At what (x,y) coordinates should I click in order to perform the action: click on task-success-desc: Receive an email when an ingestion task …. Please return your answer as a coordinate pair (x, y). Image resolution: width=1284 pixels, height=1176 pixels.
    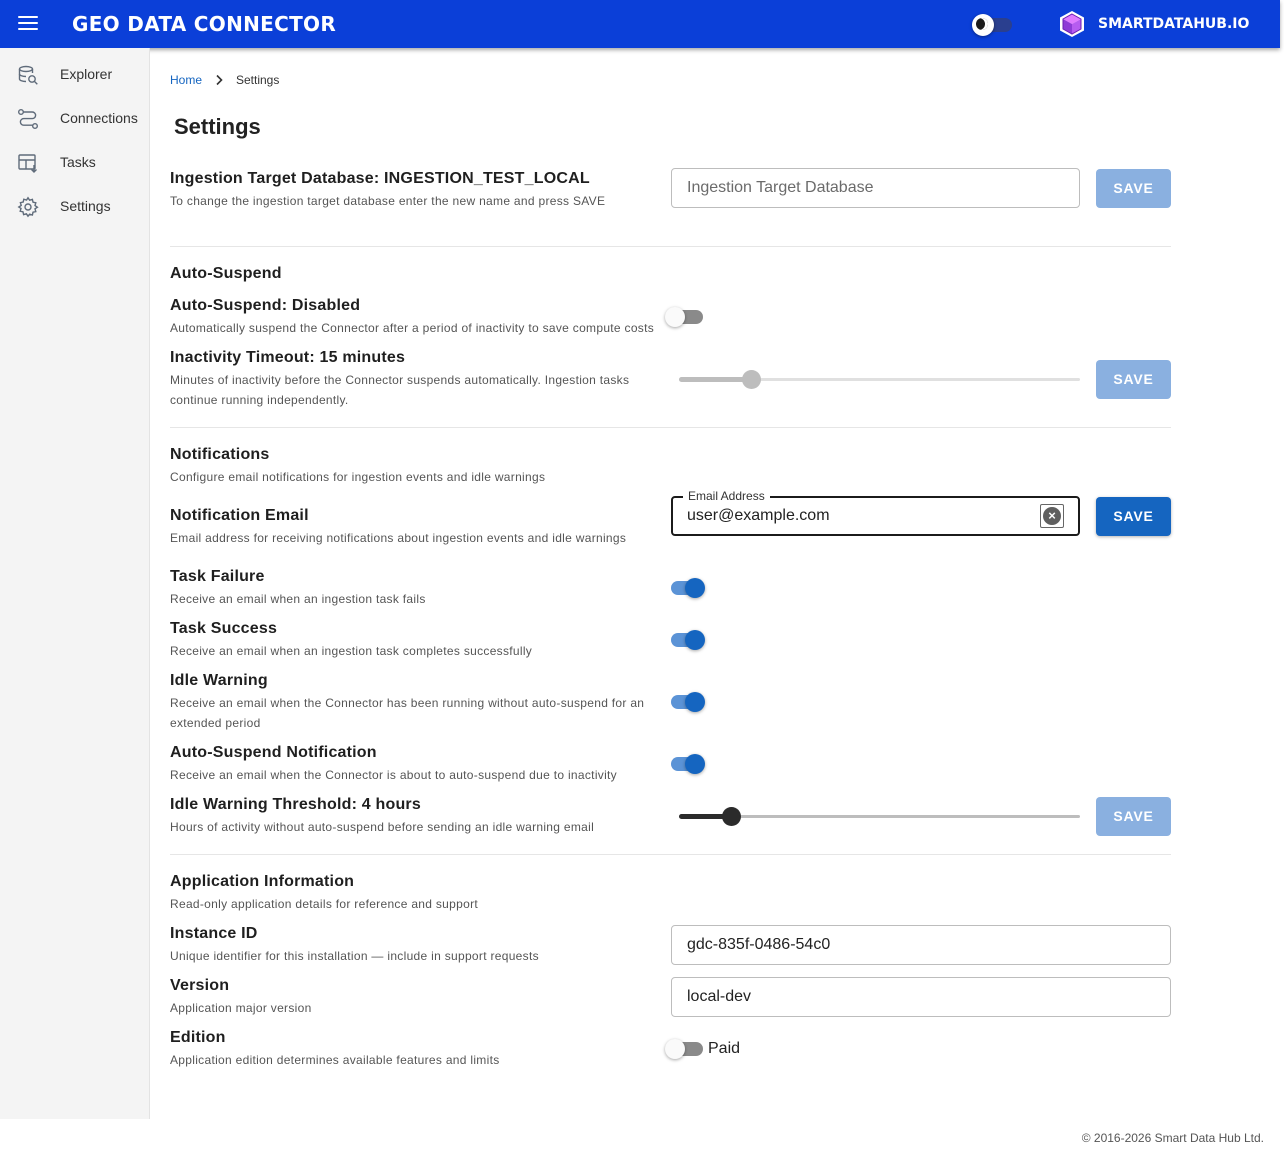
    Looking at the image, I should click on (351, 651).